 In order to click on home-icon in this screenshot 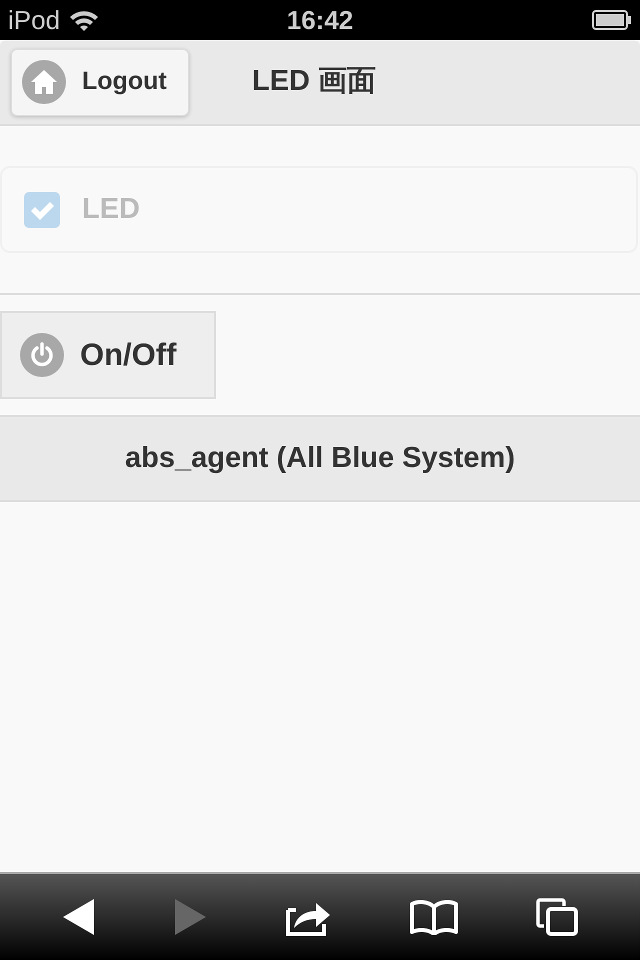, I will do `click(44, 82)`.